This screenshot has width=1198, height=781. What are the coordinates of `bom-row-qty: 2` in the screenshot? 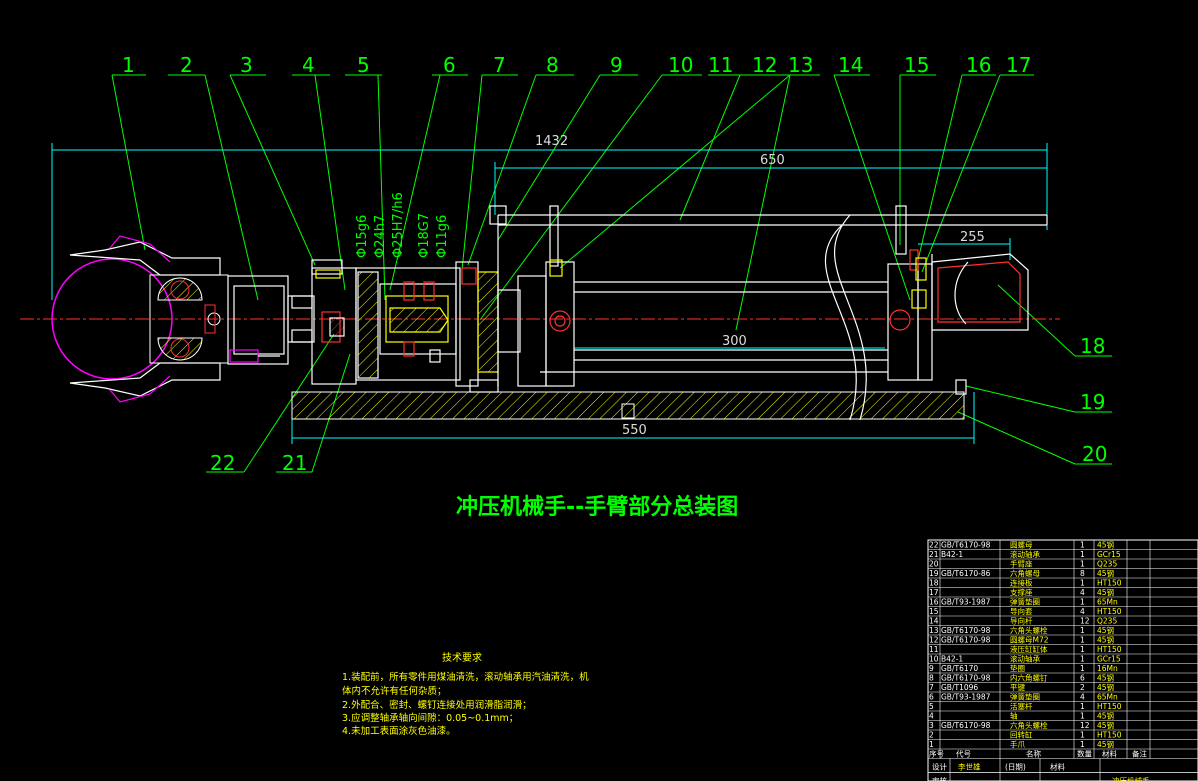 It's located at (1082, 687).